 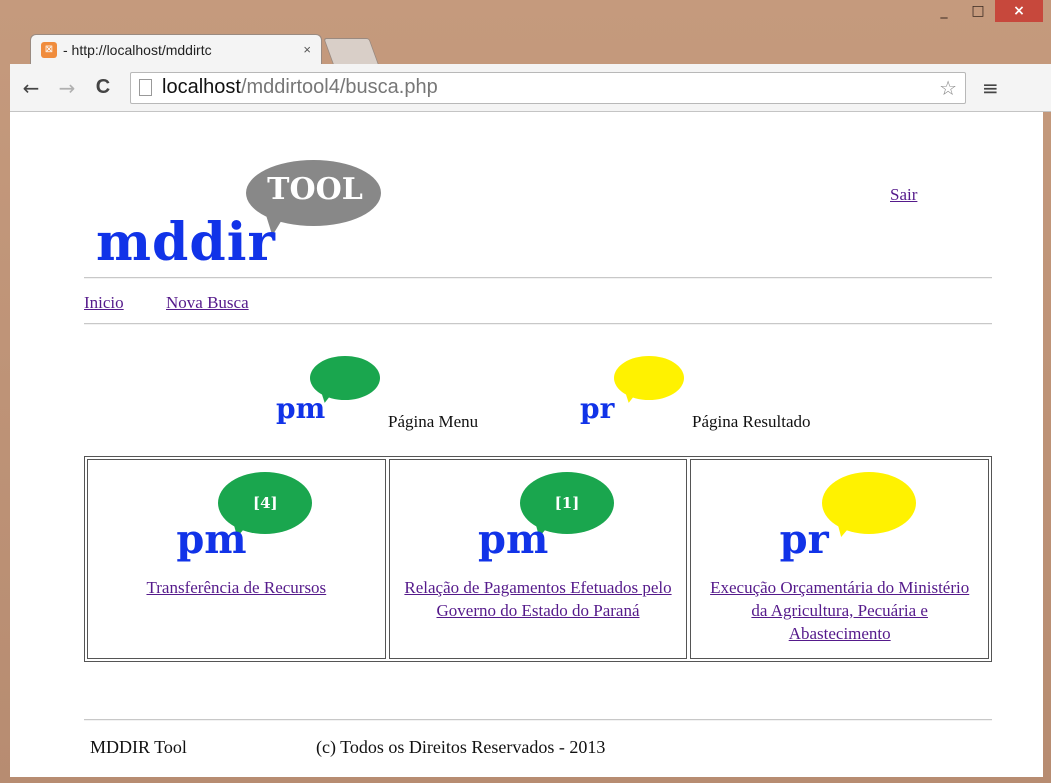 I want to click on footer-site-name: MDDIR Tool, so click(x=138, y=747).